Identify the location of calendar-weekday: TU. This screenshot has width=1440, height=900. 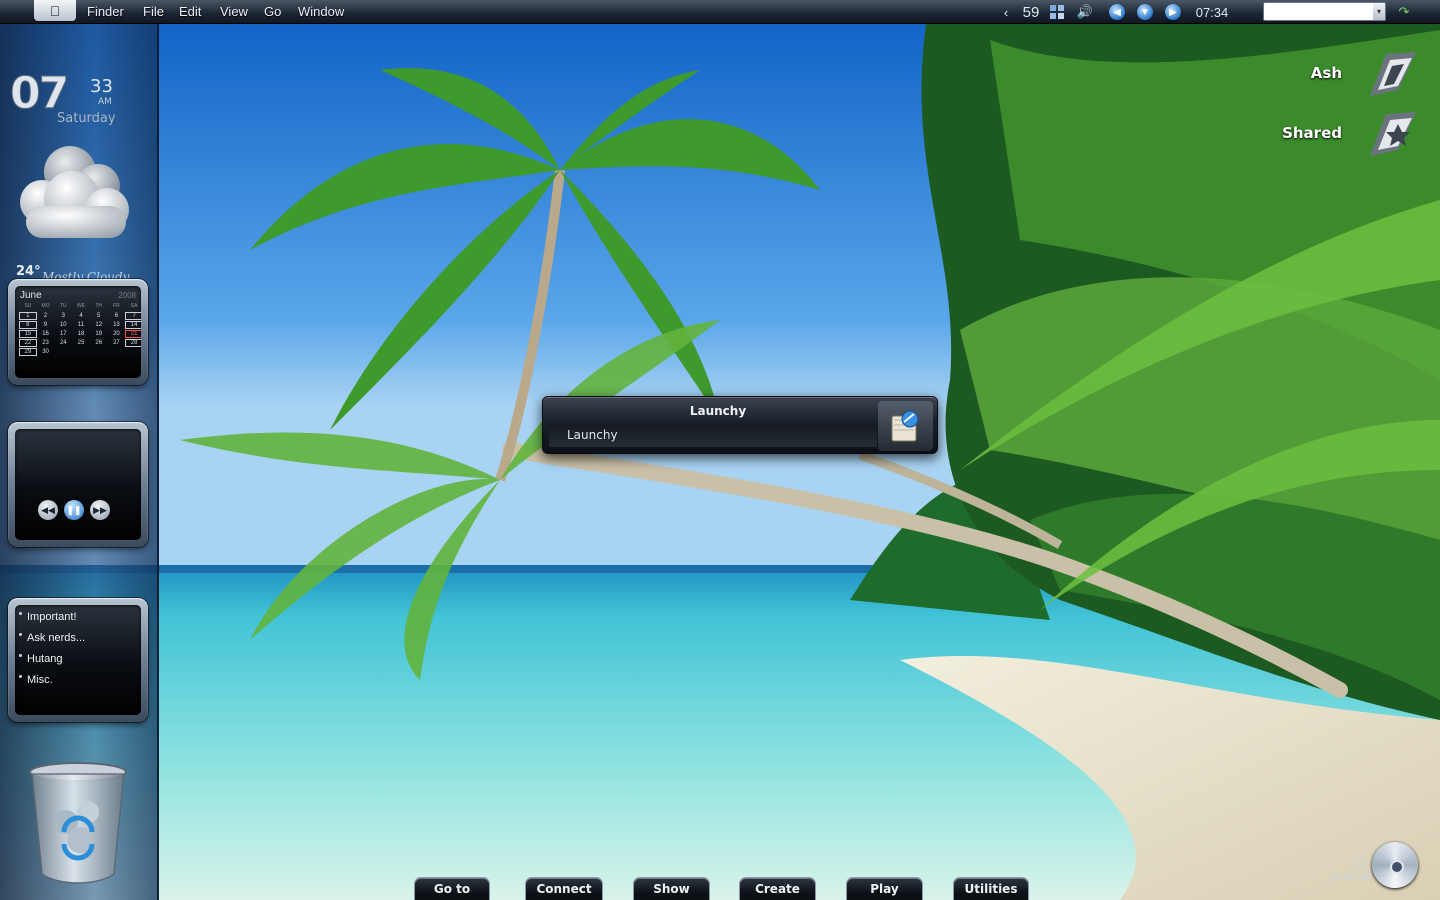
(63, 306).